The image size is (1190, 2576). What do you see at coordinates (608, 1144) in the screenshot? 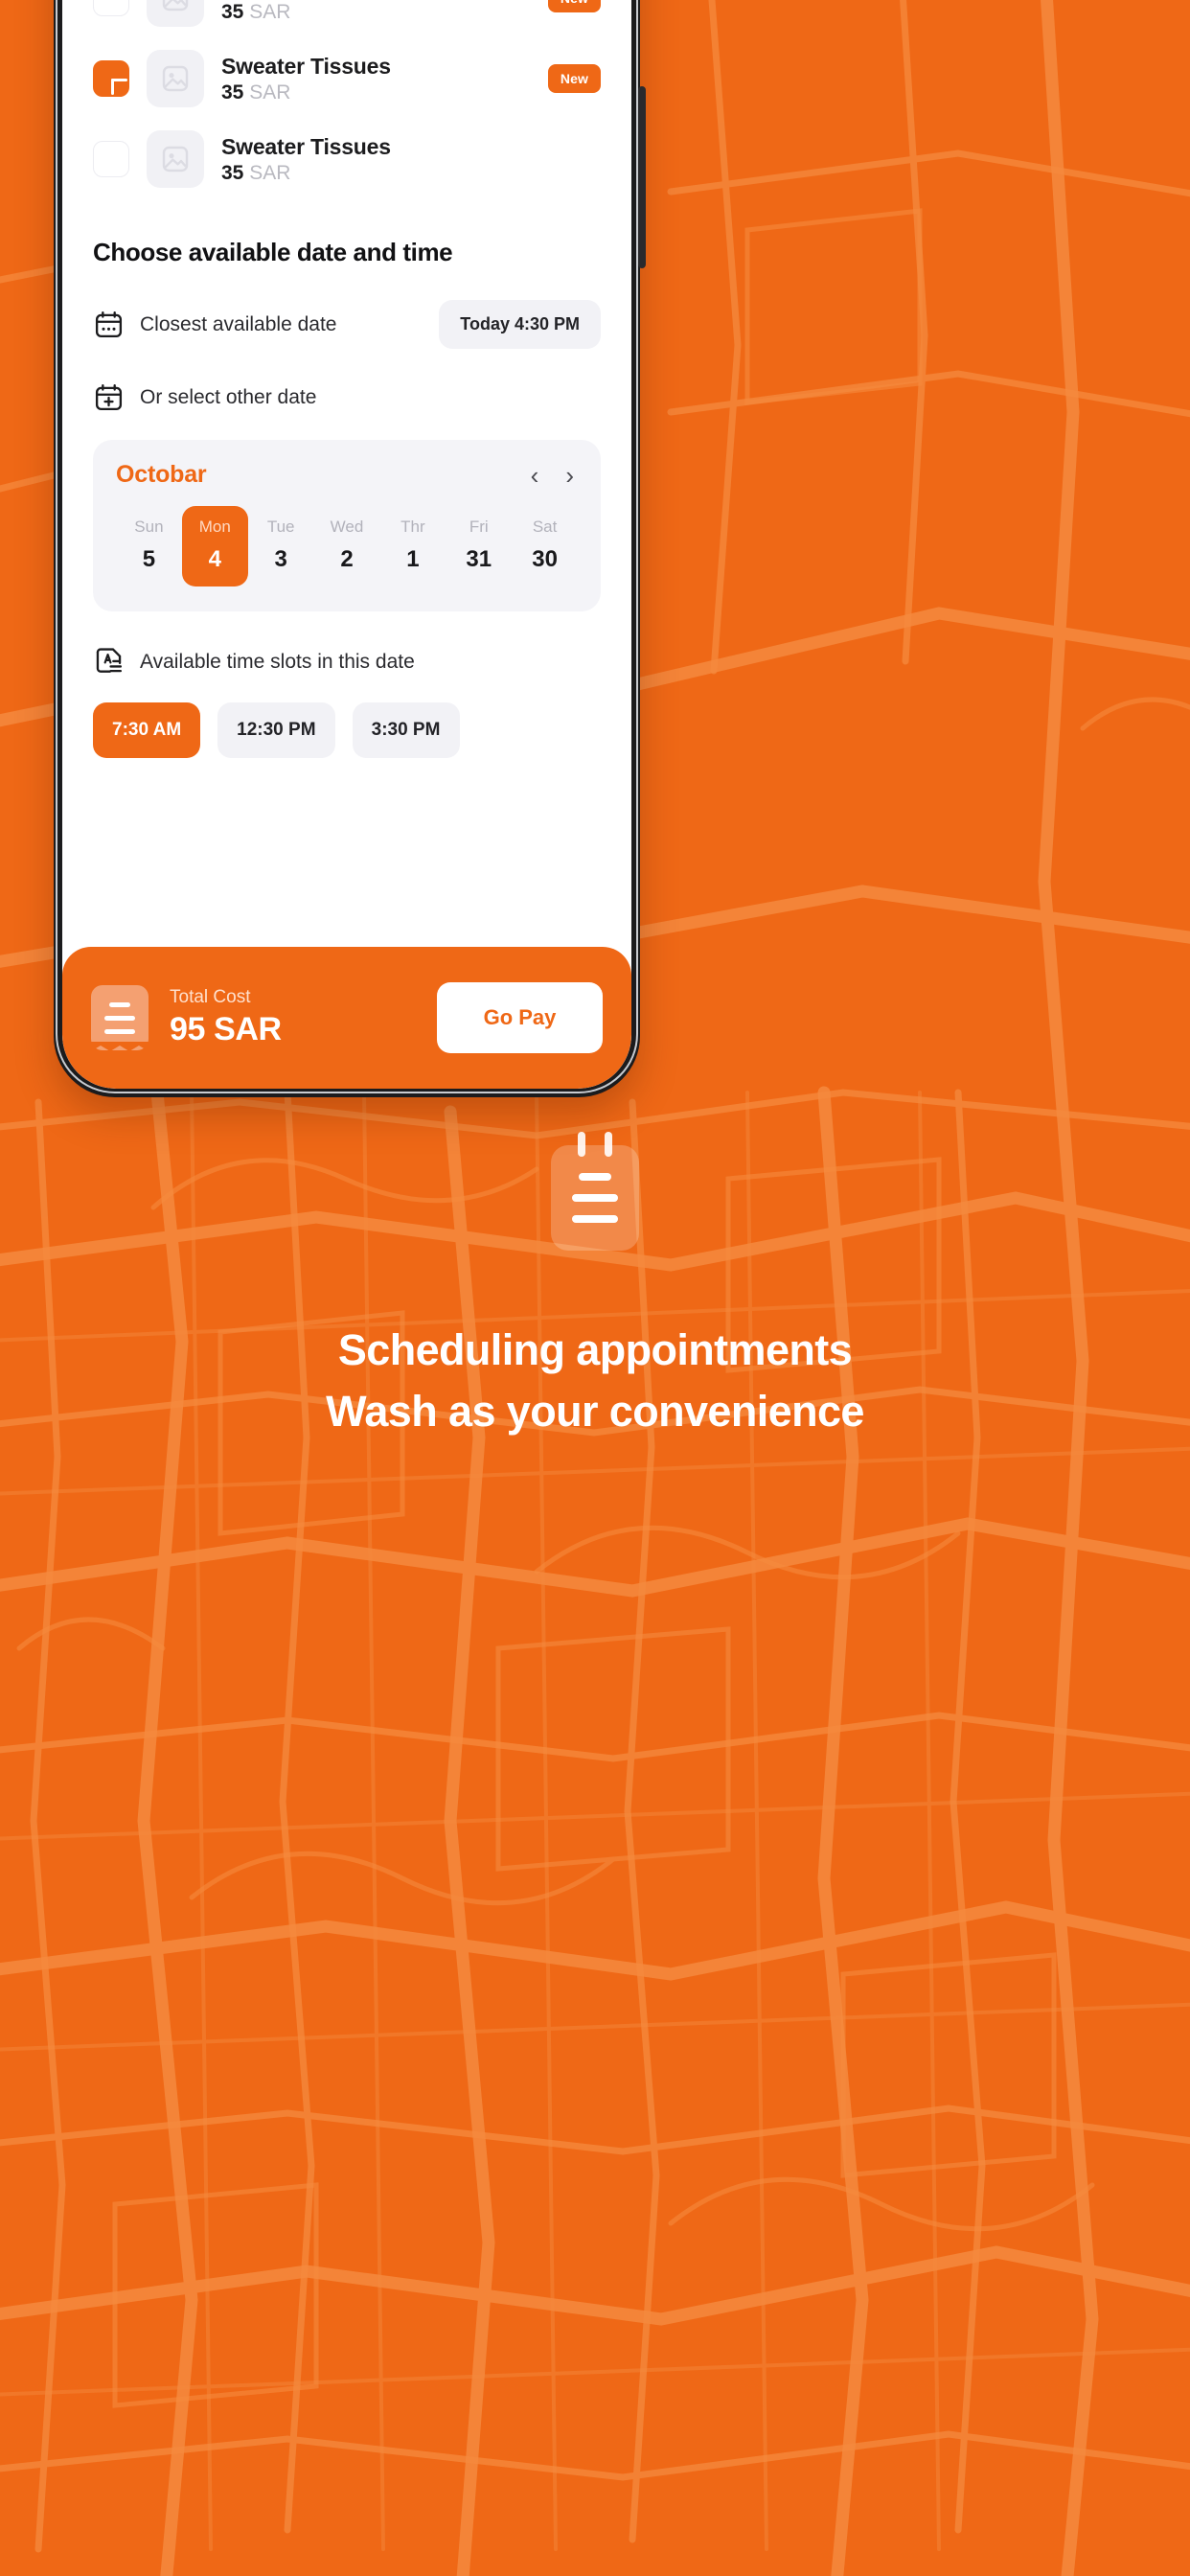
I see `notepad-tab-right` at bounding box center [608, 1144].